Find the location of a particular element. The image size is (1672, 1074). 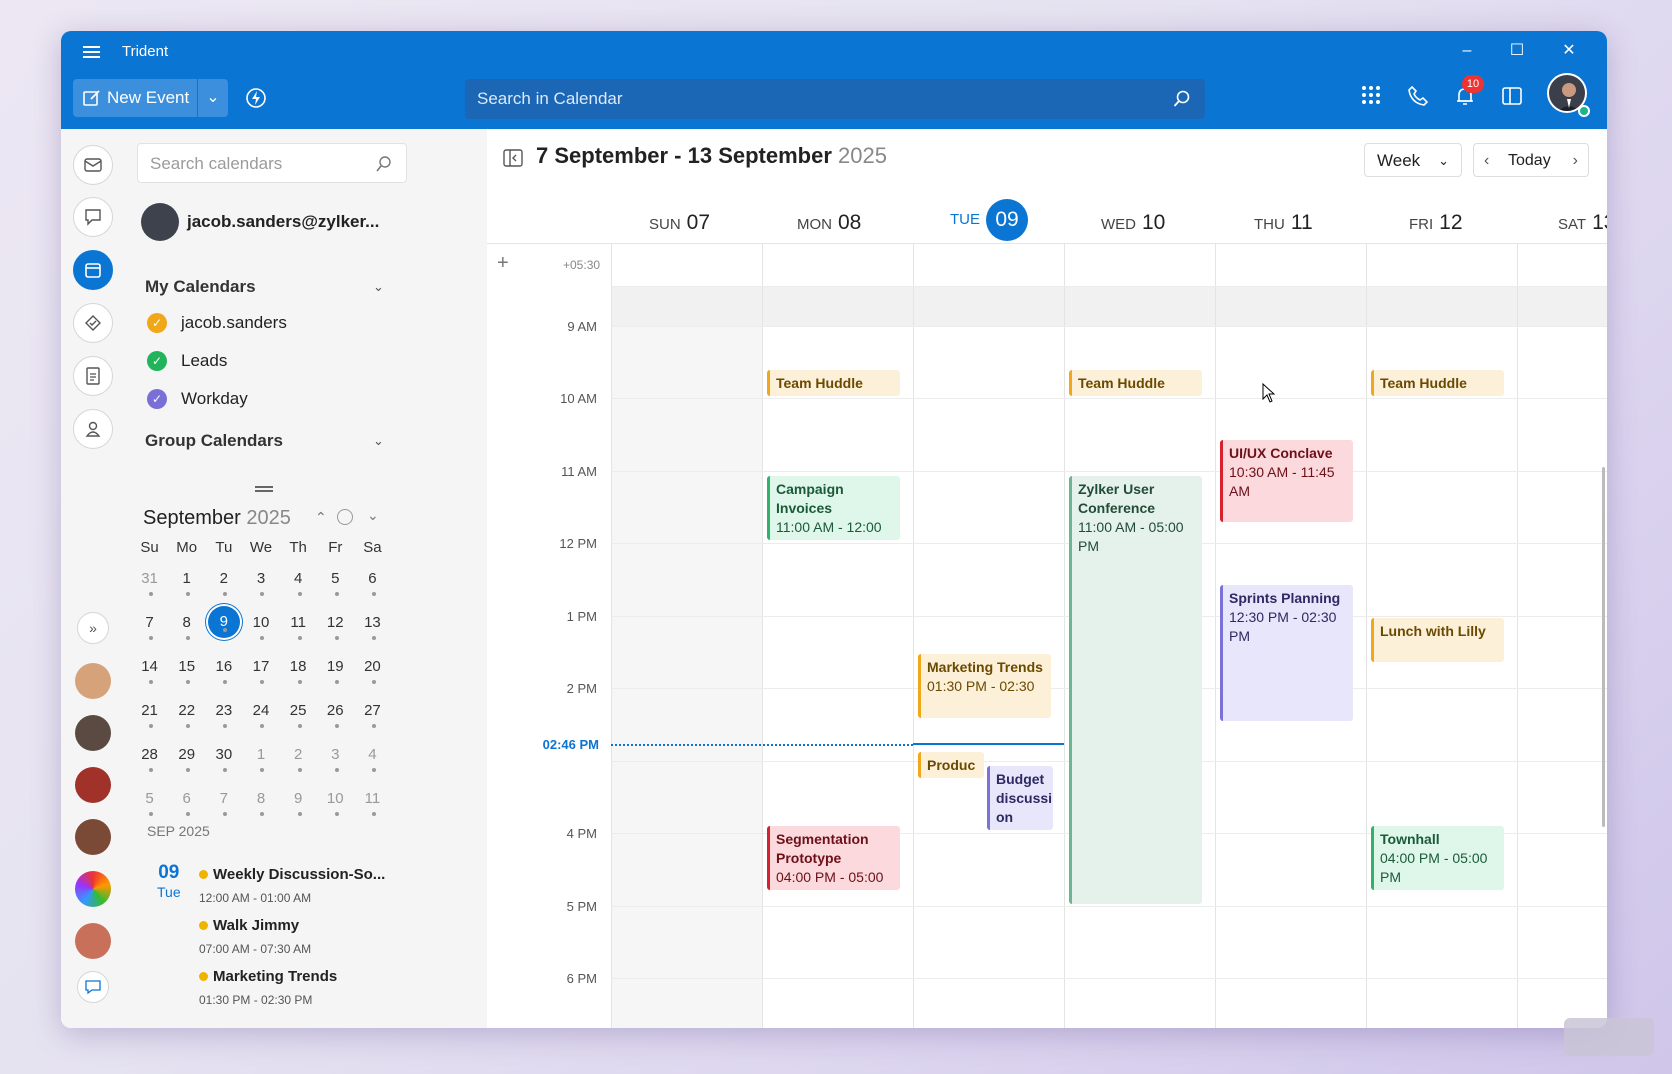

mini-calendar-day: 24 is located at coordinates (260, 715).